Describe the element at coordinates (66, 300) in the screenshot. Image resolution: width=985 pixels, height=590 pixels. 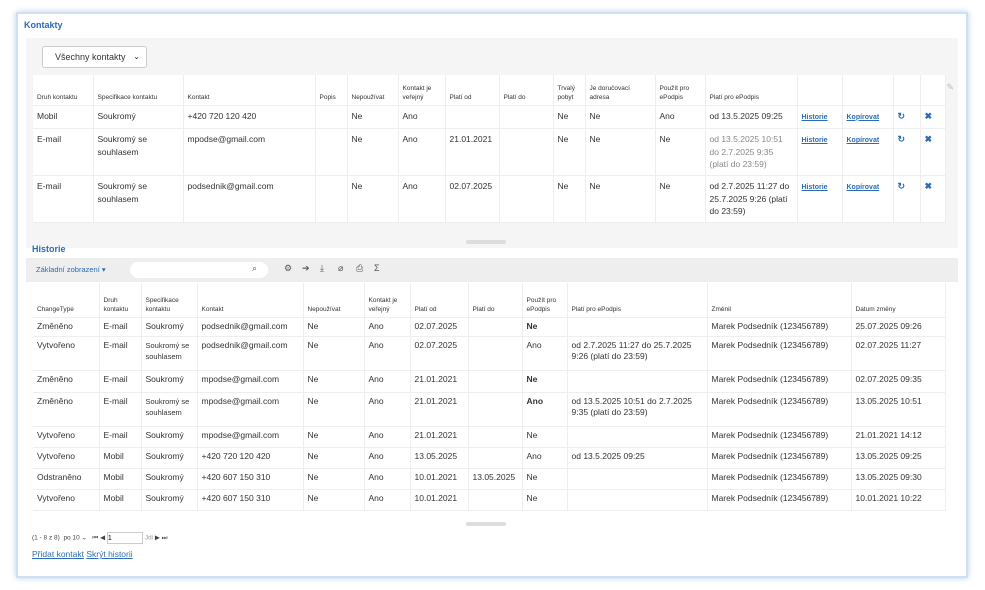
I see `column-header: ChangeType` at that location.